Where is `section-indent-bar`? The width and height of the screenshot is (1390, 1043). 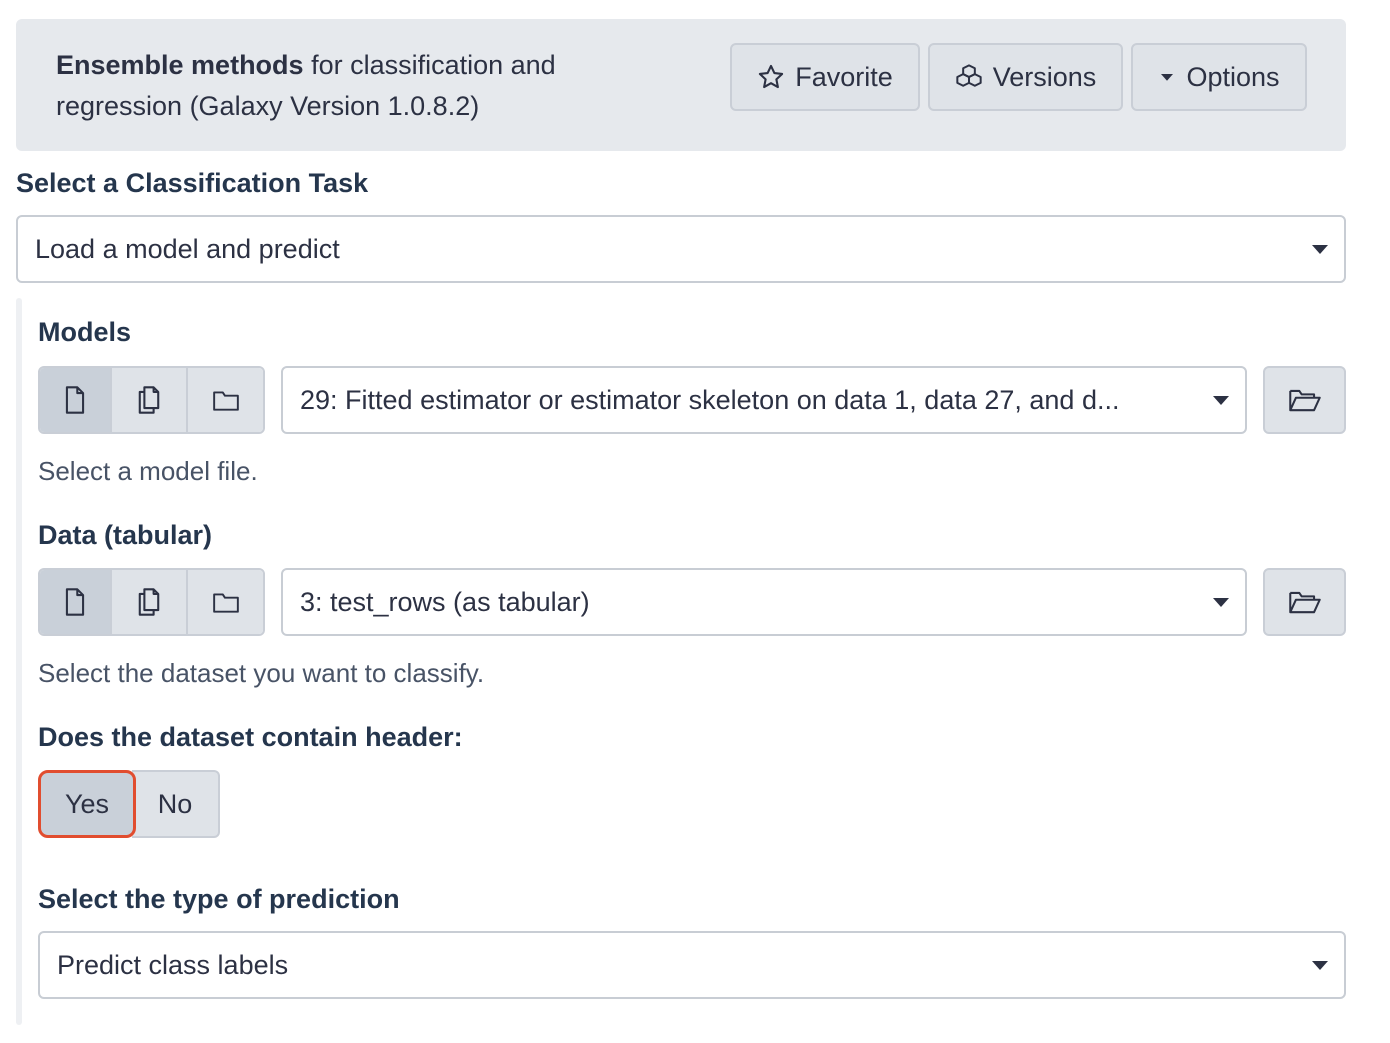 section-indent-bar is located at coordinates (19, 661).